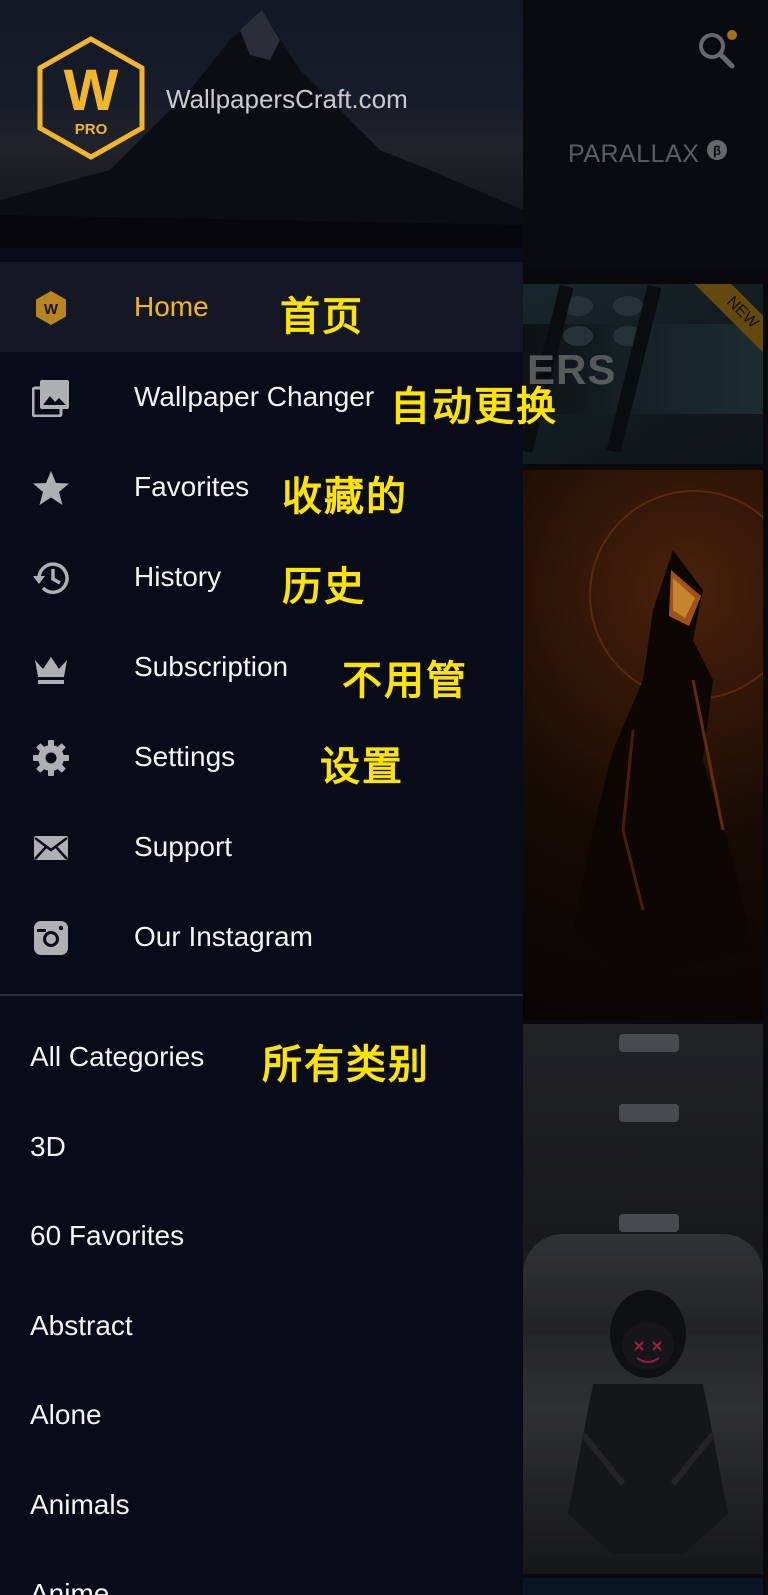 The image size is (768, 1595). What do you see at coordinates (261, 487) in the screenshot?
I see `menu-item-favorites: Favorites` at bounding box center [261, 487].